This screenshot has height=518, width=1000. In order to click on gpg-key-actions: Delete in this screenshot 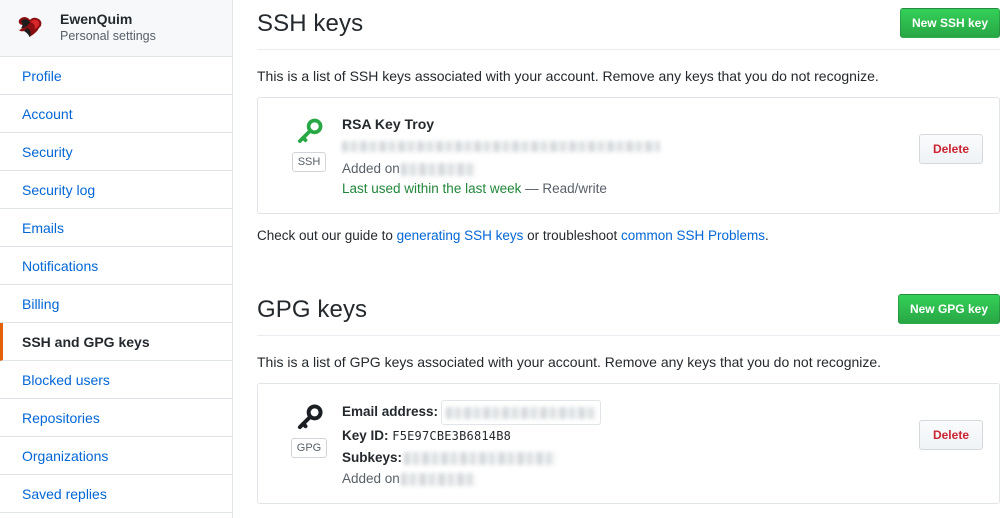, I will do `click(952, 443)`.